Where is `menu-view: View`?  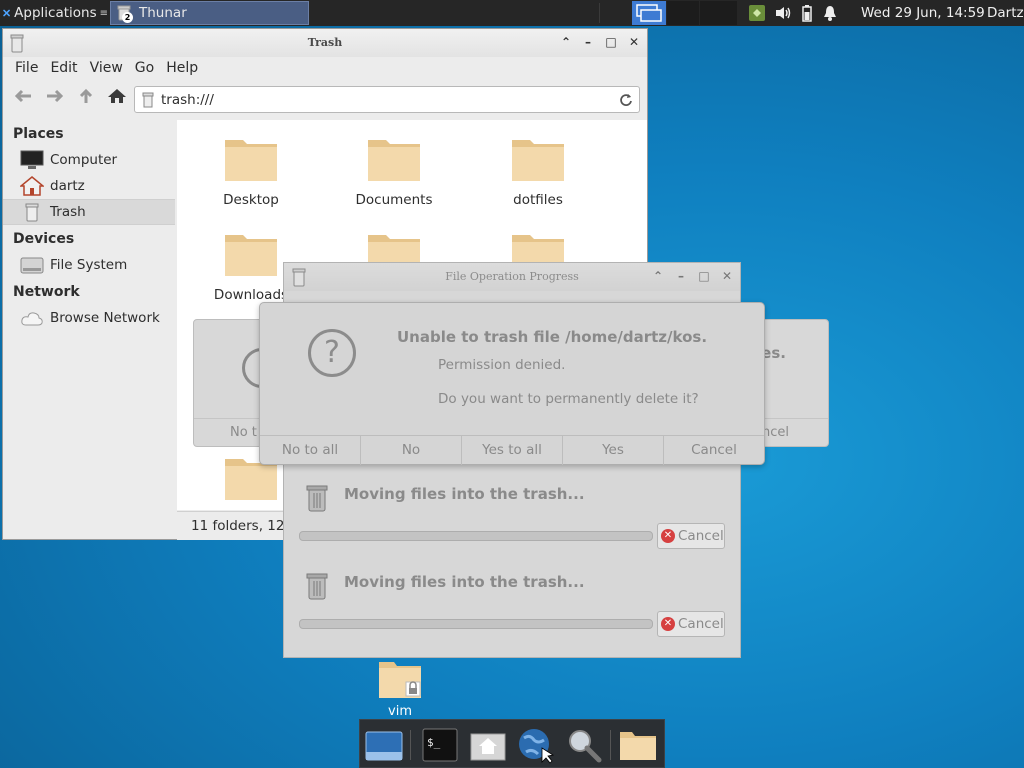 menu-view: View is located at coordinates (112, 68).